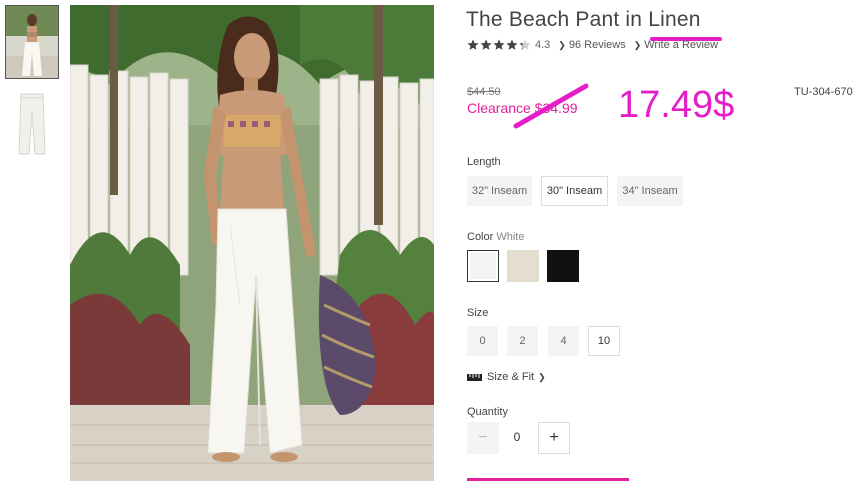 This screenshot has width=857, height=481. What do you see at coordinates (523, 266) in the screenshot?
I see `natural-swatch` at bounding box center [523, 266].